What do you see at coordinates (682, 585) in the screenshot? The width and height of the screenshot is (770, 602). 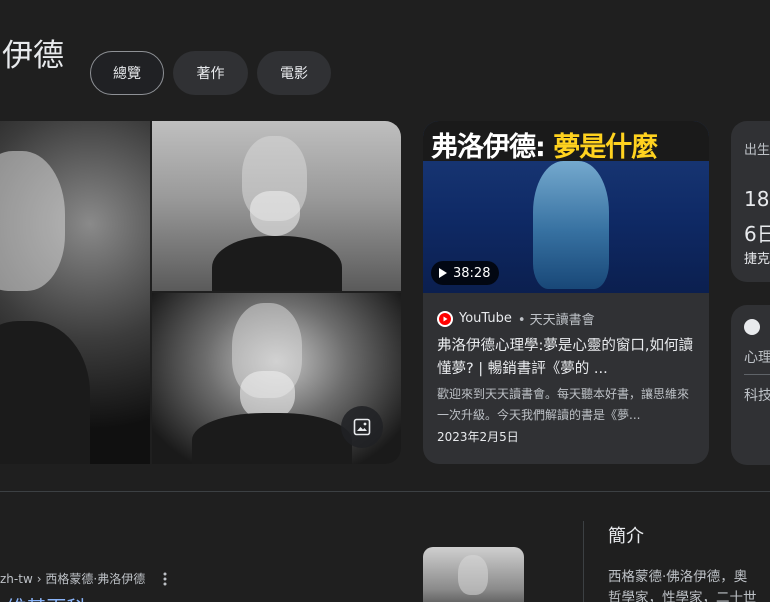 I see `intro-text: 西格蒙德·佛洛伊德，奧 哲學家，性學家，二十世` at bounding box center [682, 585].